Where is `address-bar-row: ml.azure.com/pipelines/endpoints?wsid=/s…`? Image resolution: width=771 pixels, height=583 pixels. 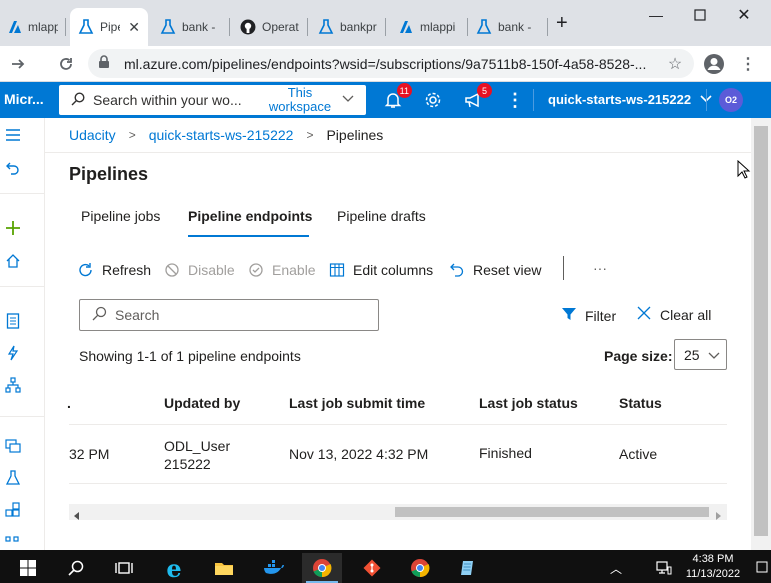 address-bar-row: ml.azure.com/pipelines/endpoints?wsid=/s… is located at coordinates (385, 64).